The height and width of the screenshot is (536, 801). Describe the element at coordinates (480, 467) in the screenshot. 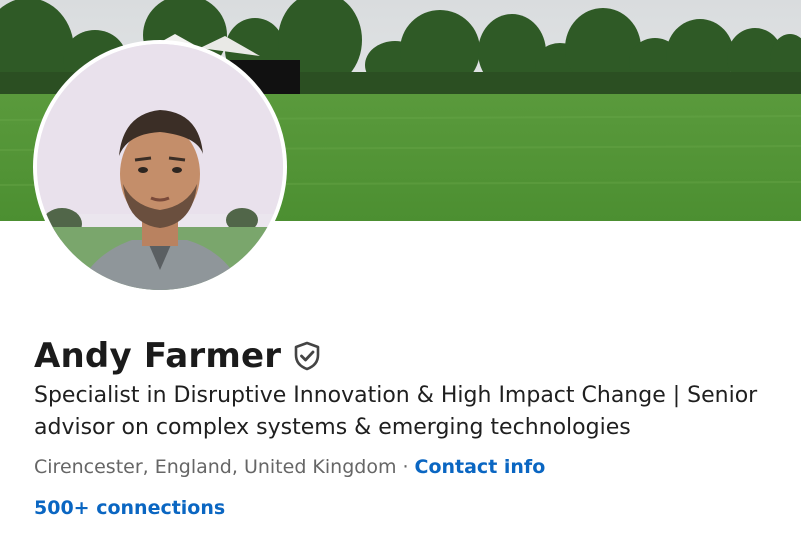

I see `contact-info-link: Contact info` at that location.